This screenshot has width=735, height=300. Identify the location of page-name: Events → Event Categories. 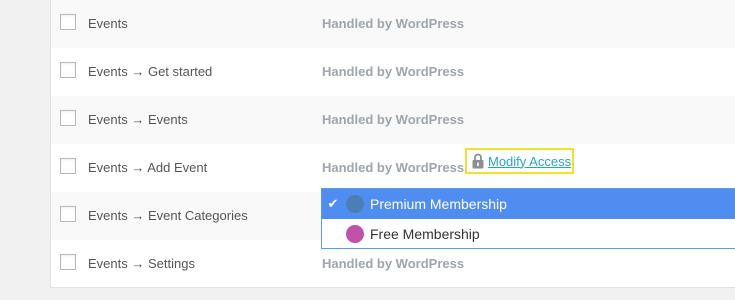
(168, 215).